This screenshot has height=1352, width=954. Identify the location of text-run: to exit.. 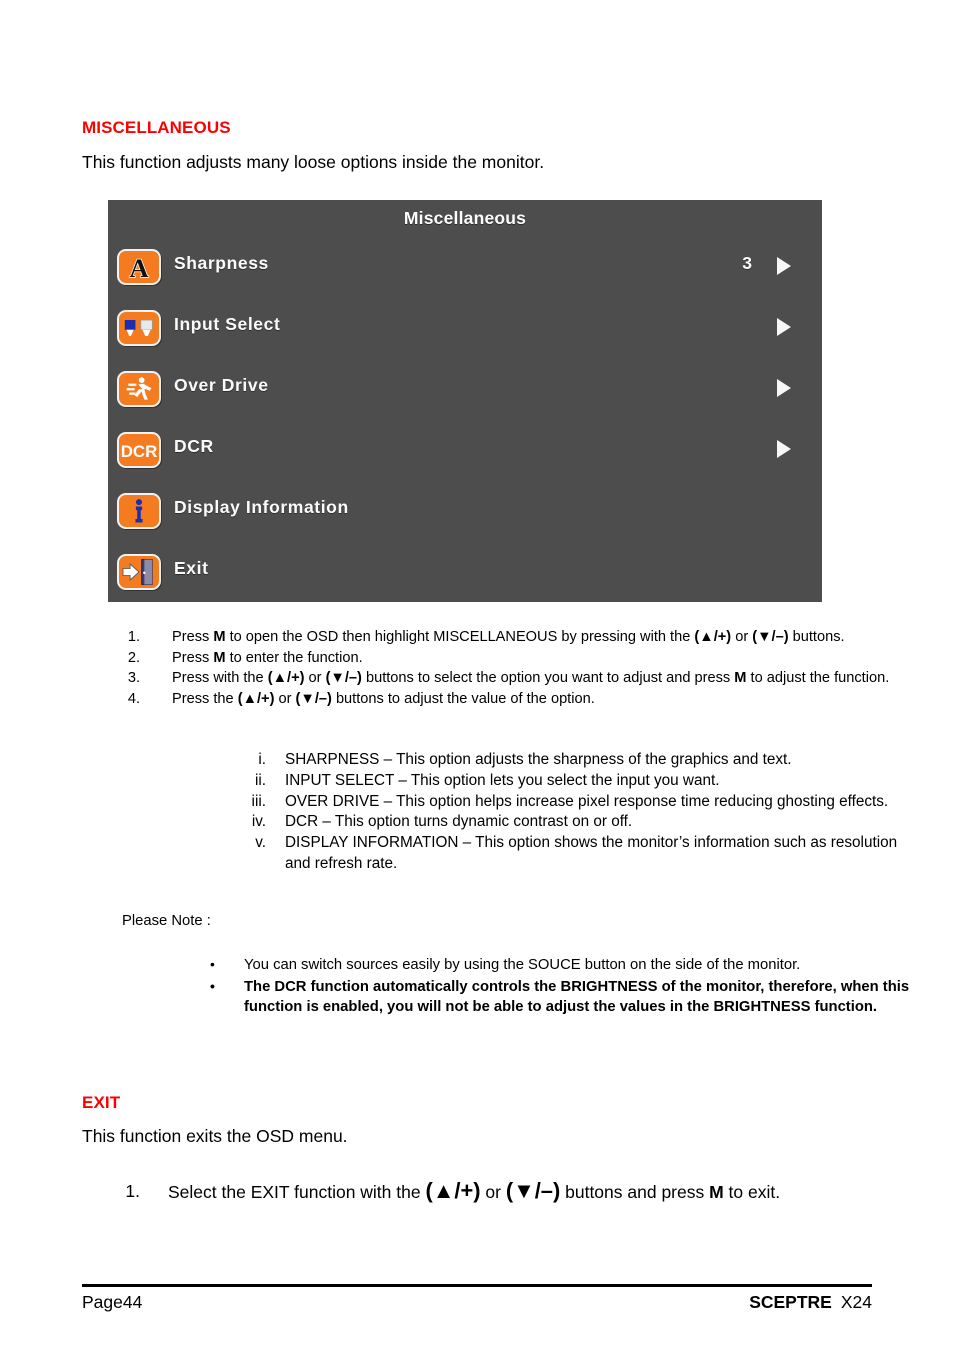
(752, 1192).